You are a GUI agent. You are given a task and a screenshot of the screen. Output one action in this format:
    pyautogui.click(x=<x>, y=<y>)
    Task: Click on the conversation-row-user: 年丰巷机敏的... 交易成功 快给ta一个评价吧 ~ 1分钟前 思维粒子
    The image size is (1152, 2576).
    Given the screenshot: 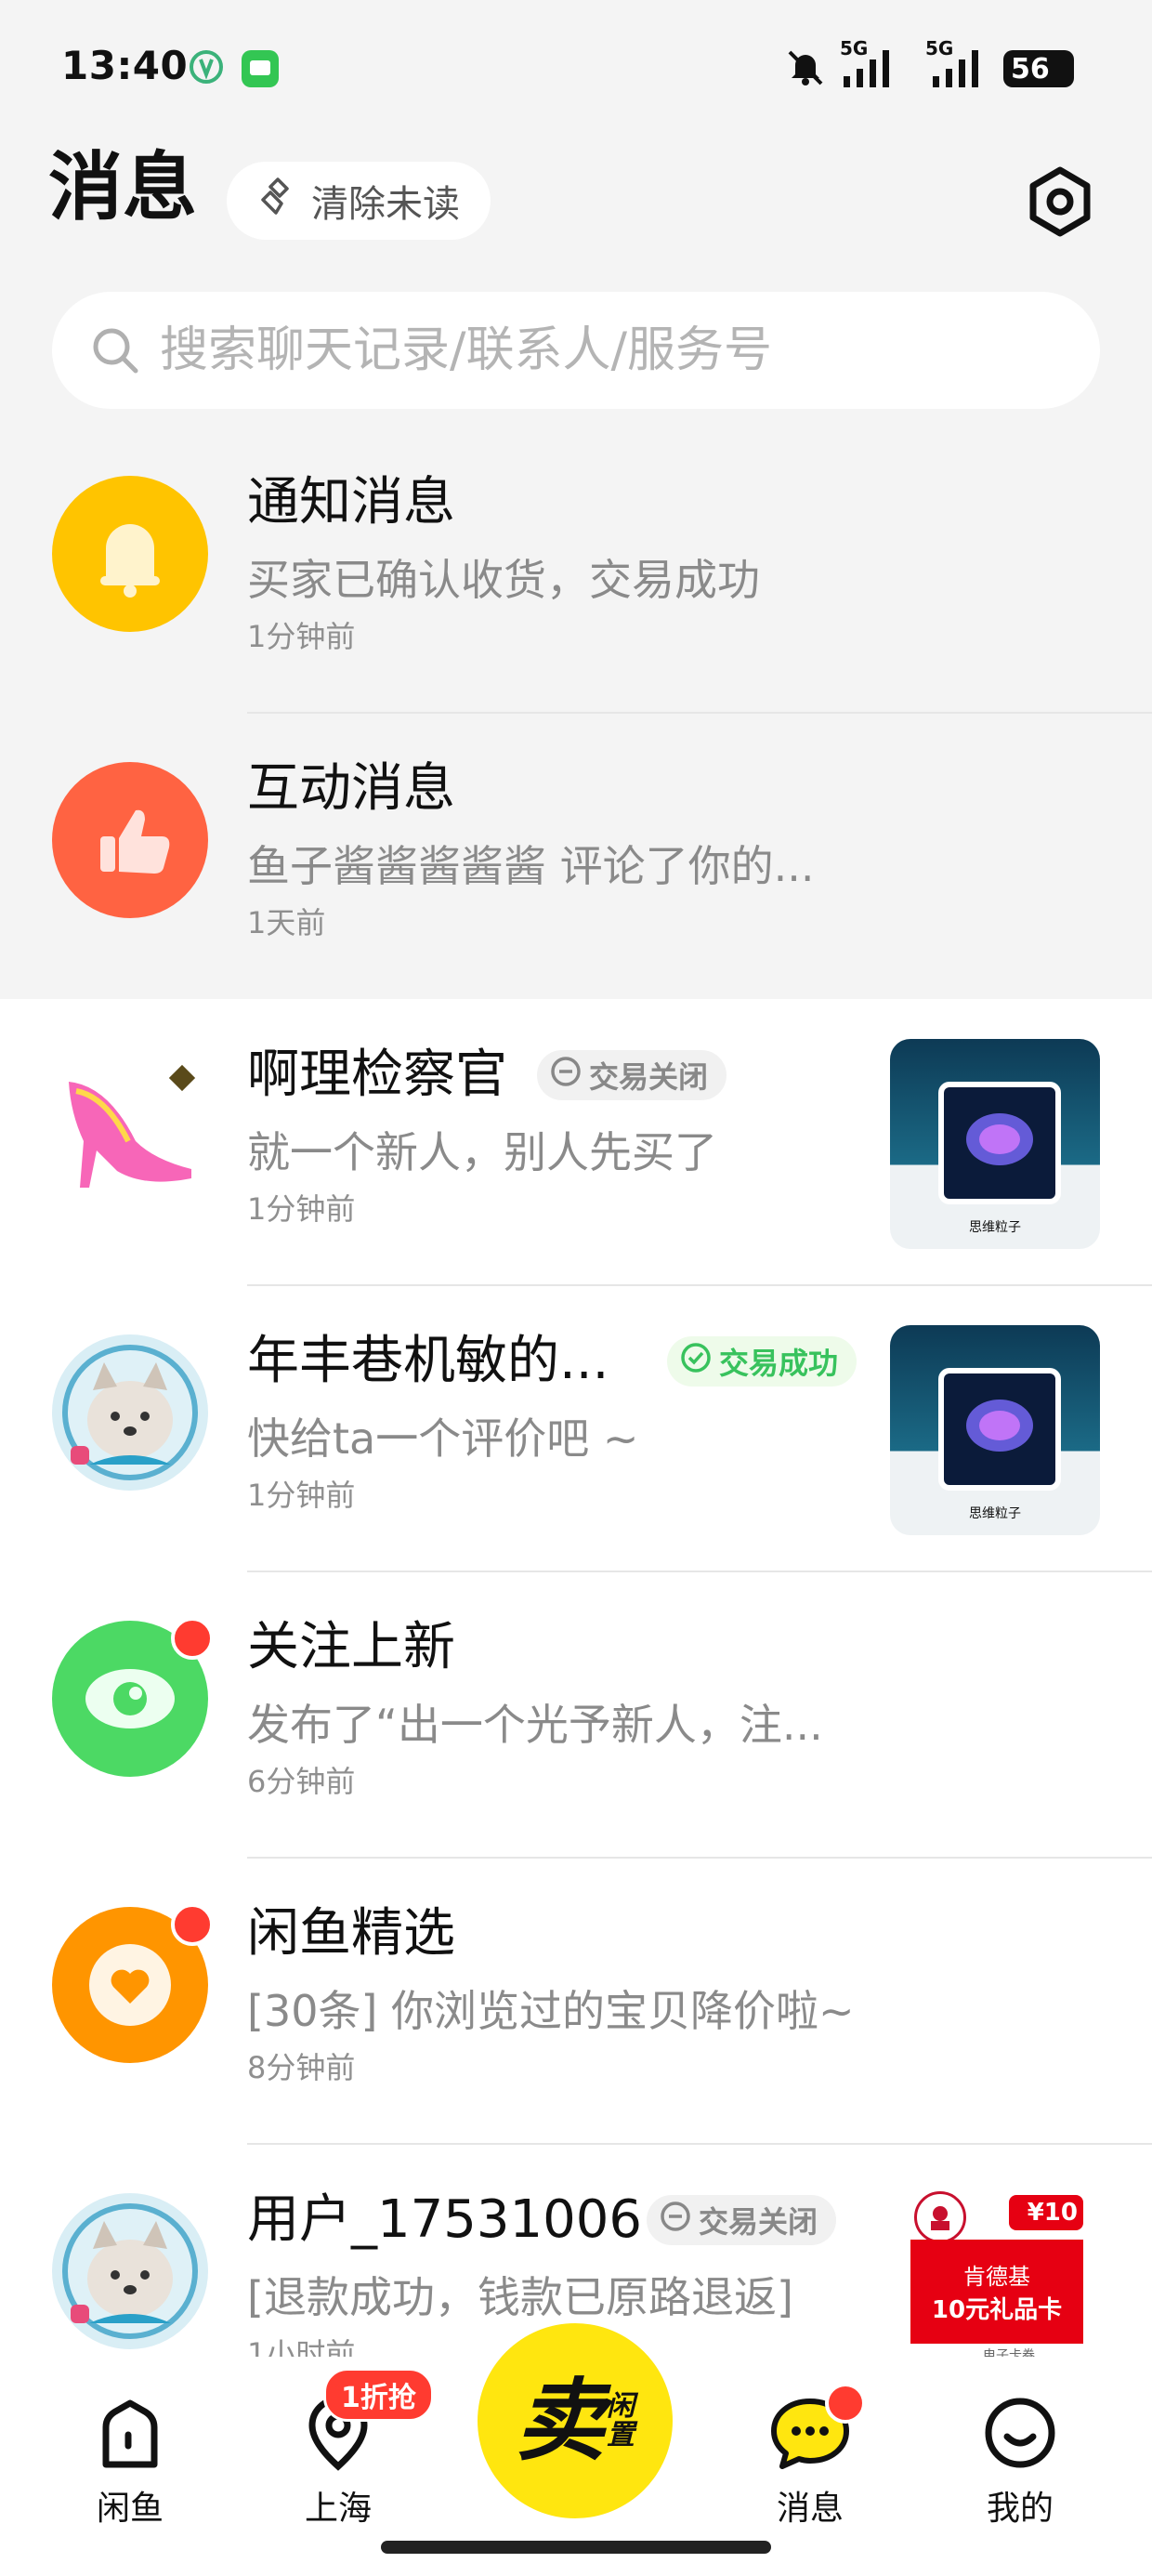 What is the action you would take?
    pyautogui.click(x=576, y=1429)
    